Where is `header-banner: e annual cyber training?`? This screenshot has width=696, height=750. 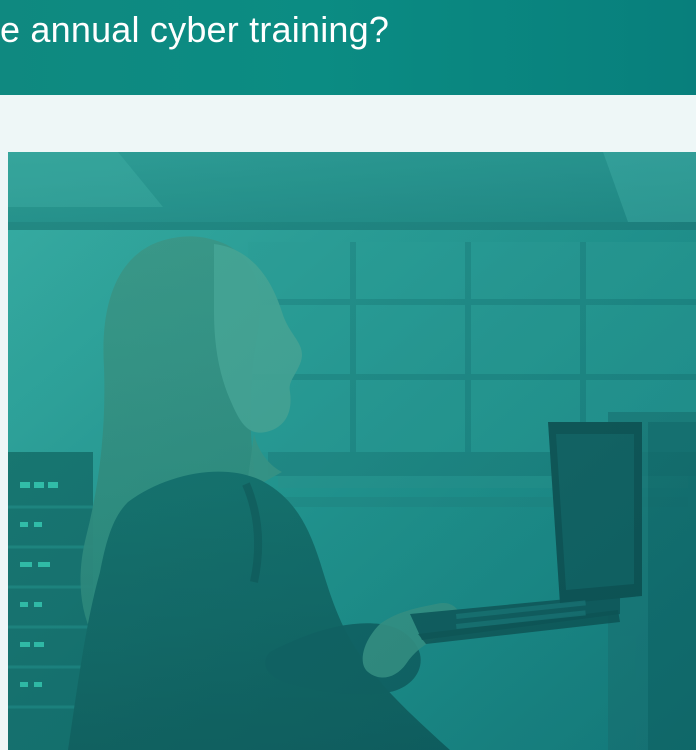 header-banner: e annual cyber training? is located at coordinates (348, 47).